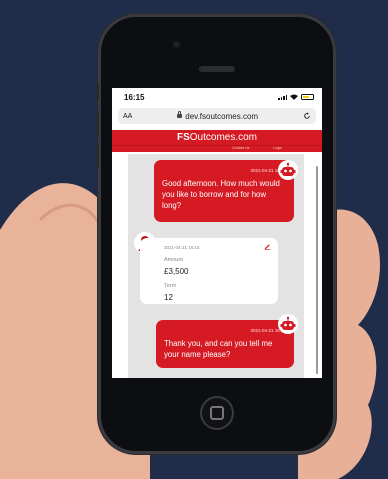 This screenshot has height=479, width=388. I want to click on logo-main: Outcomes.com, so click(223, 137).